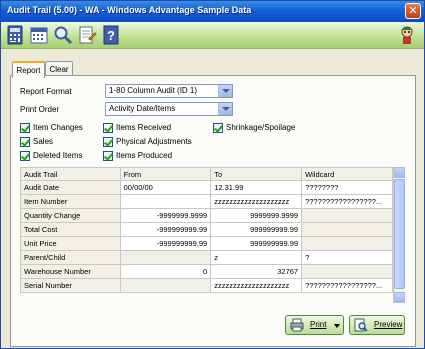  I want to click on tab-report-label: Report, so click(28, 70).